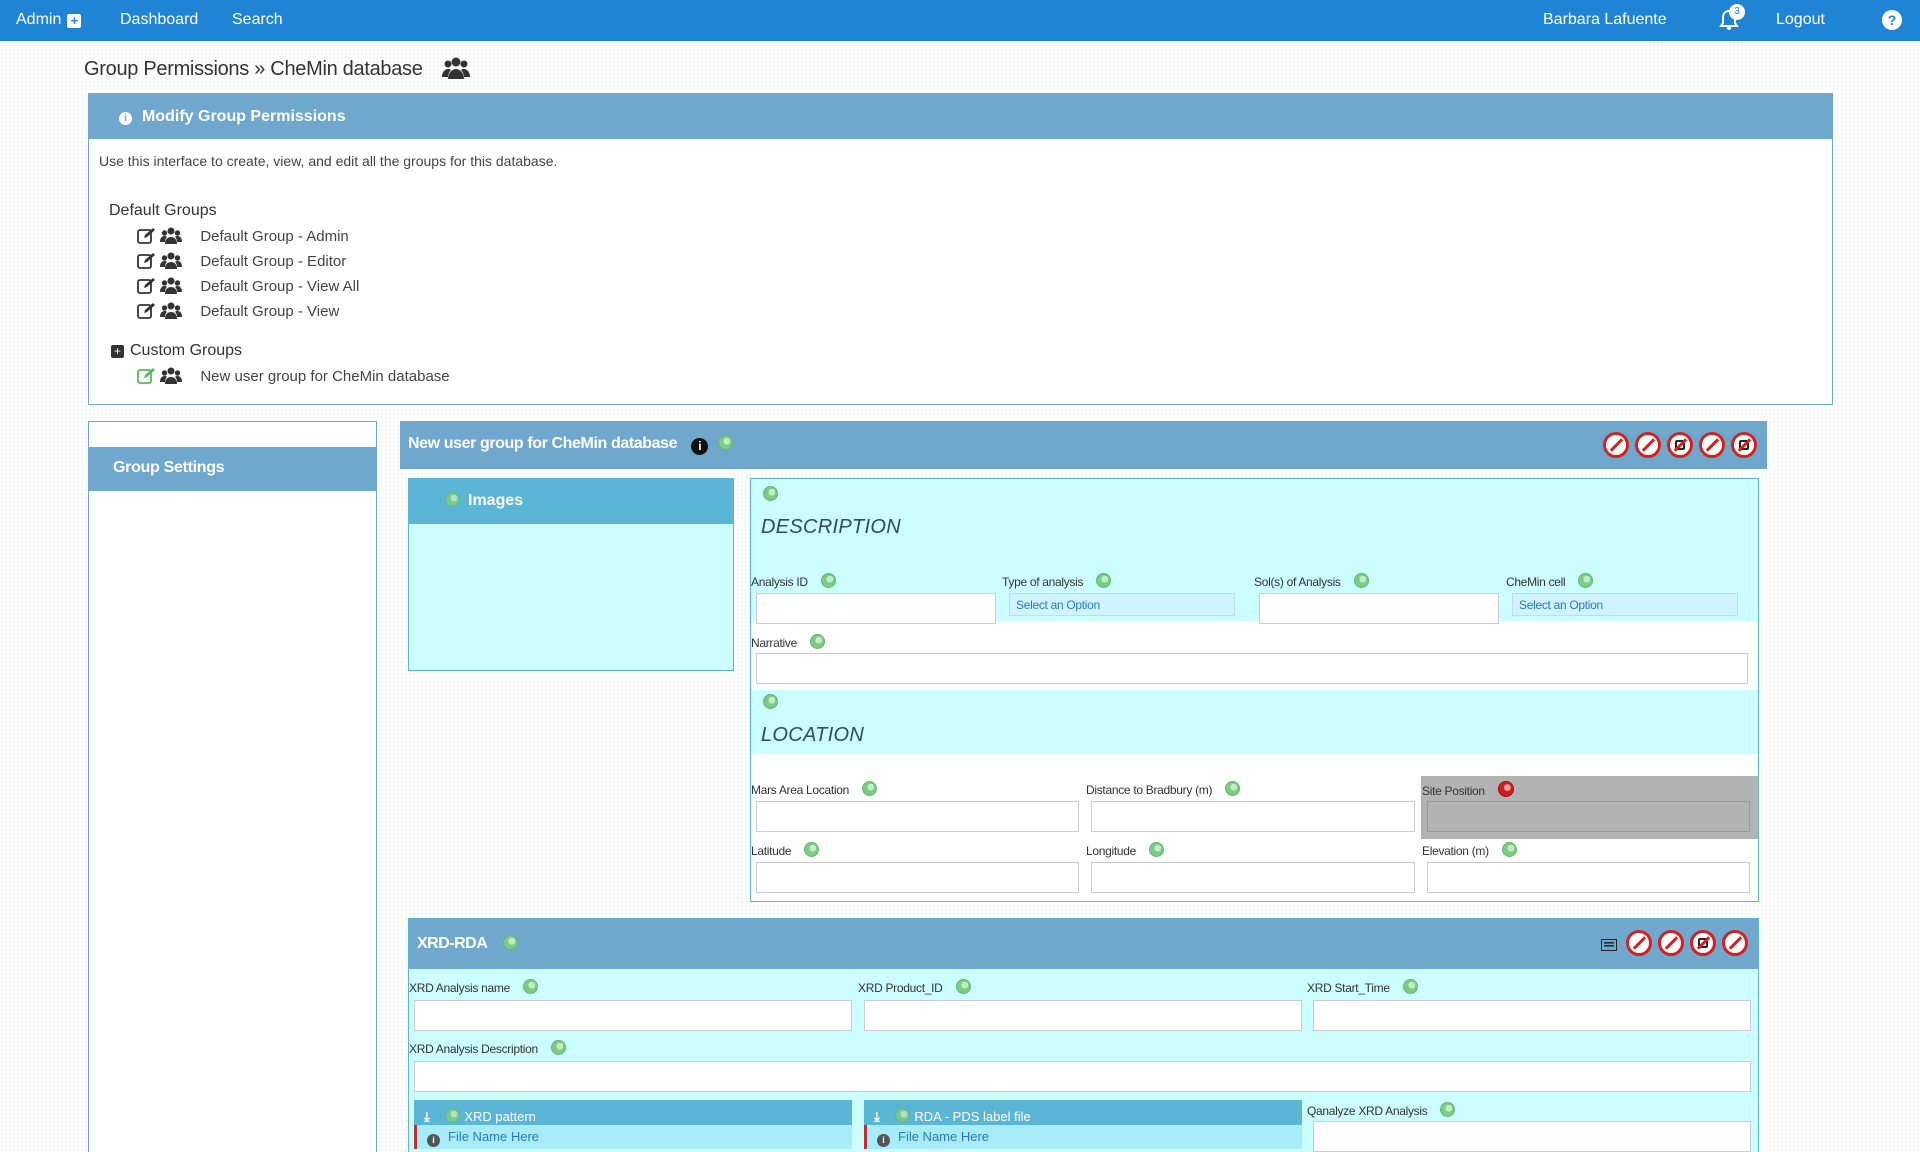 The width and height of the screenshot is (1920, 1152). I want to click on logout-link: Logout, so click(1800, 20).